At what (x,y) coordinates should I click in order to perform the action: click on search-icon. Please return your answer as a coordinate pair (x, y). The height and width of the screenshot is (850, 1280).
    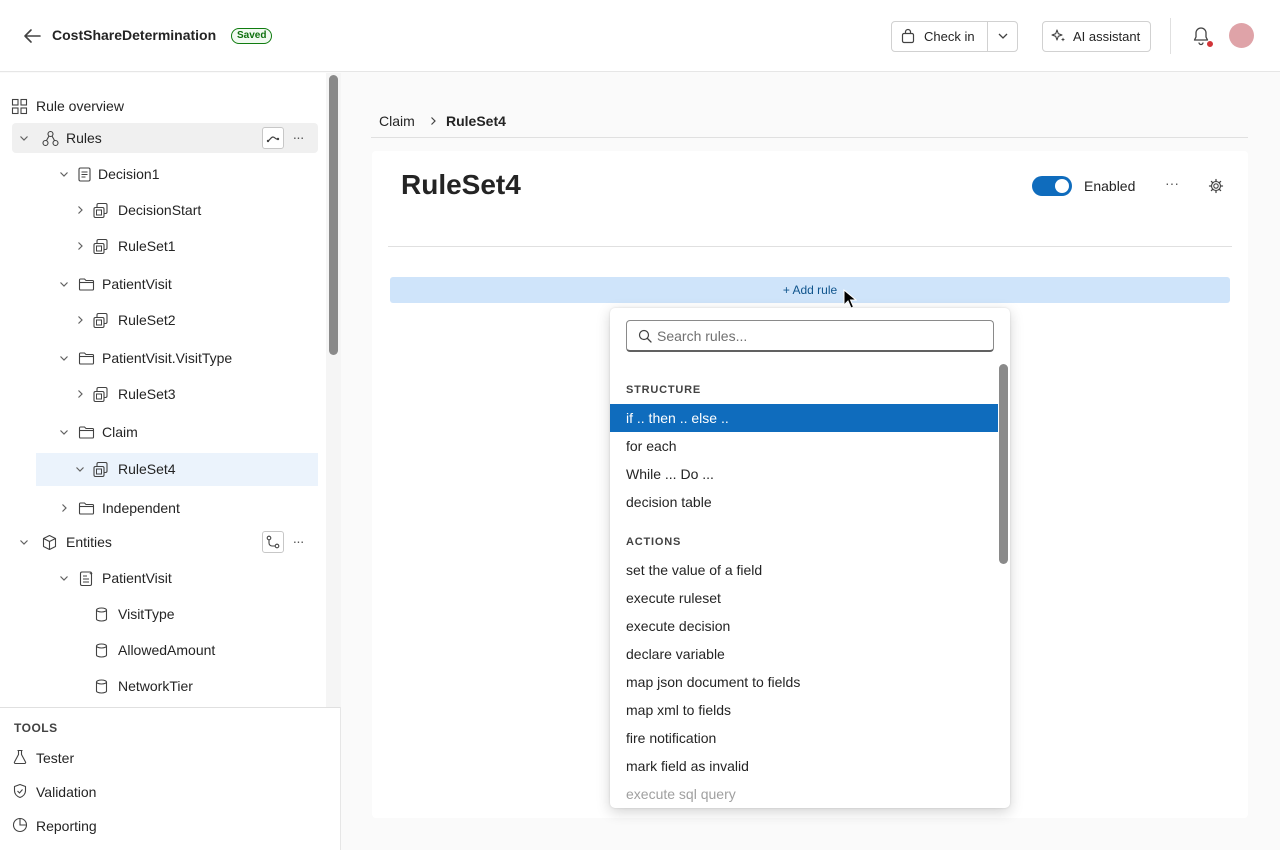
    Looking at the image, I should click on (645, 336).